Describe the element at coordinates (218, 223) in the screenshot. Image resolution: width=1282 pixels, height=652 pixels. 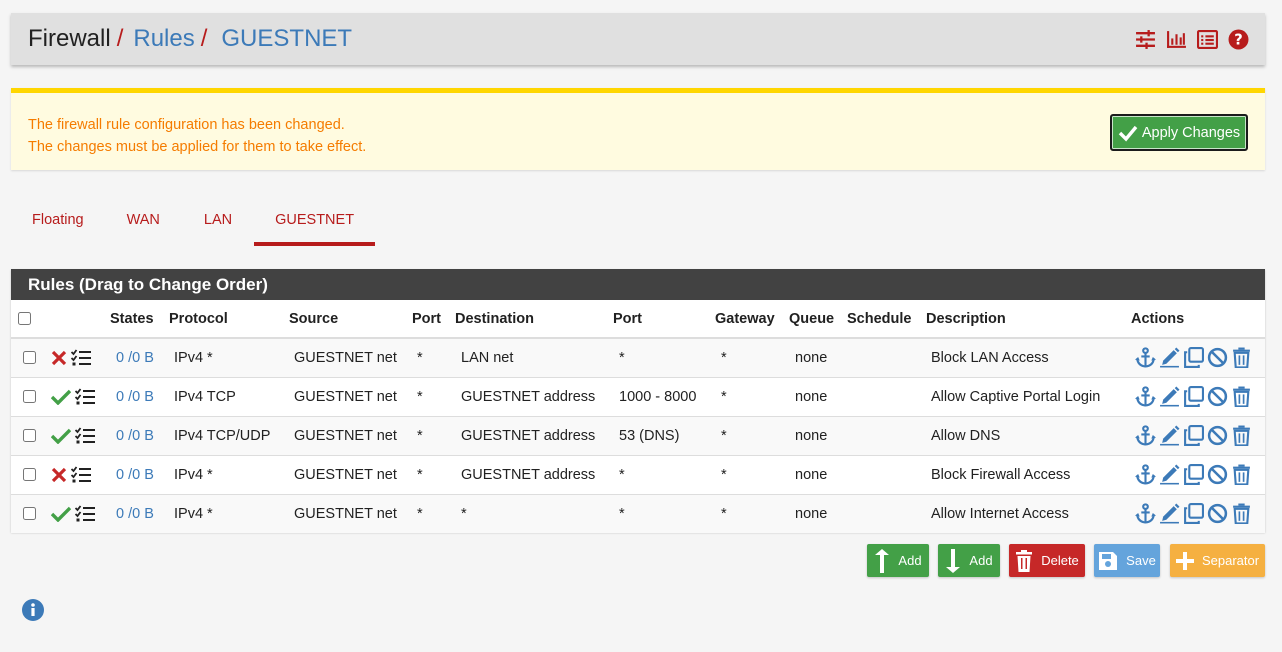
I see `tab-lan: LAN` at that location.